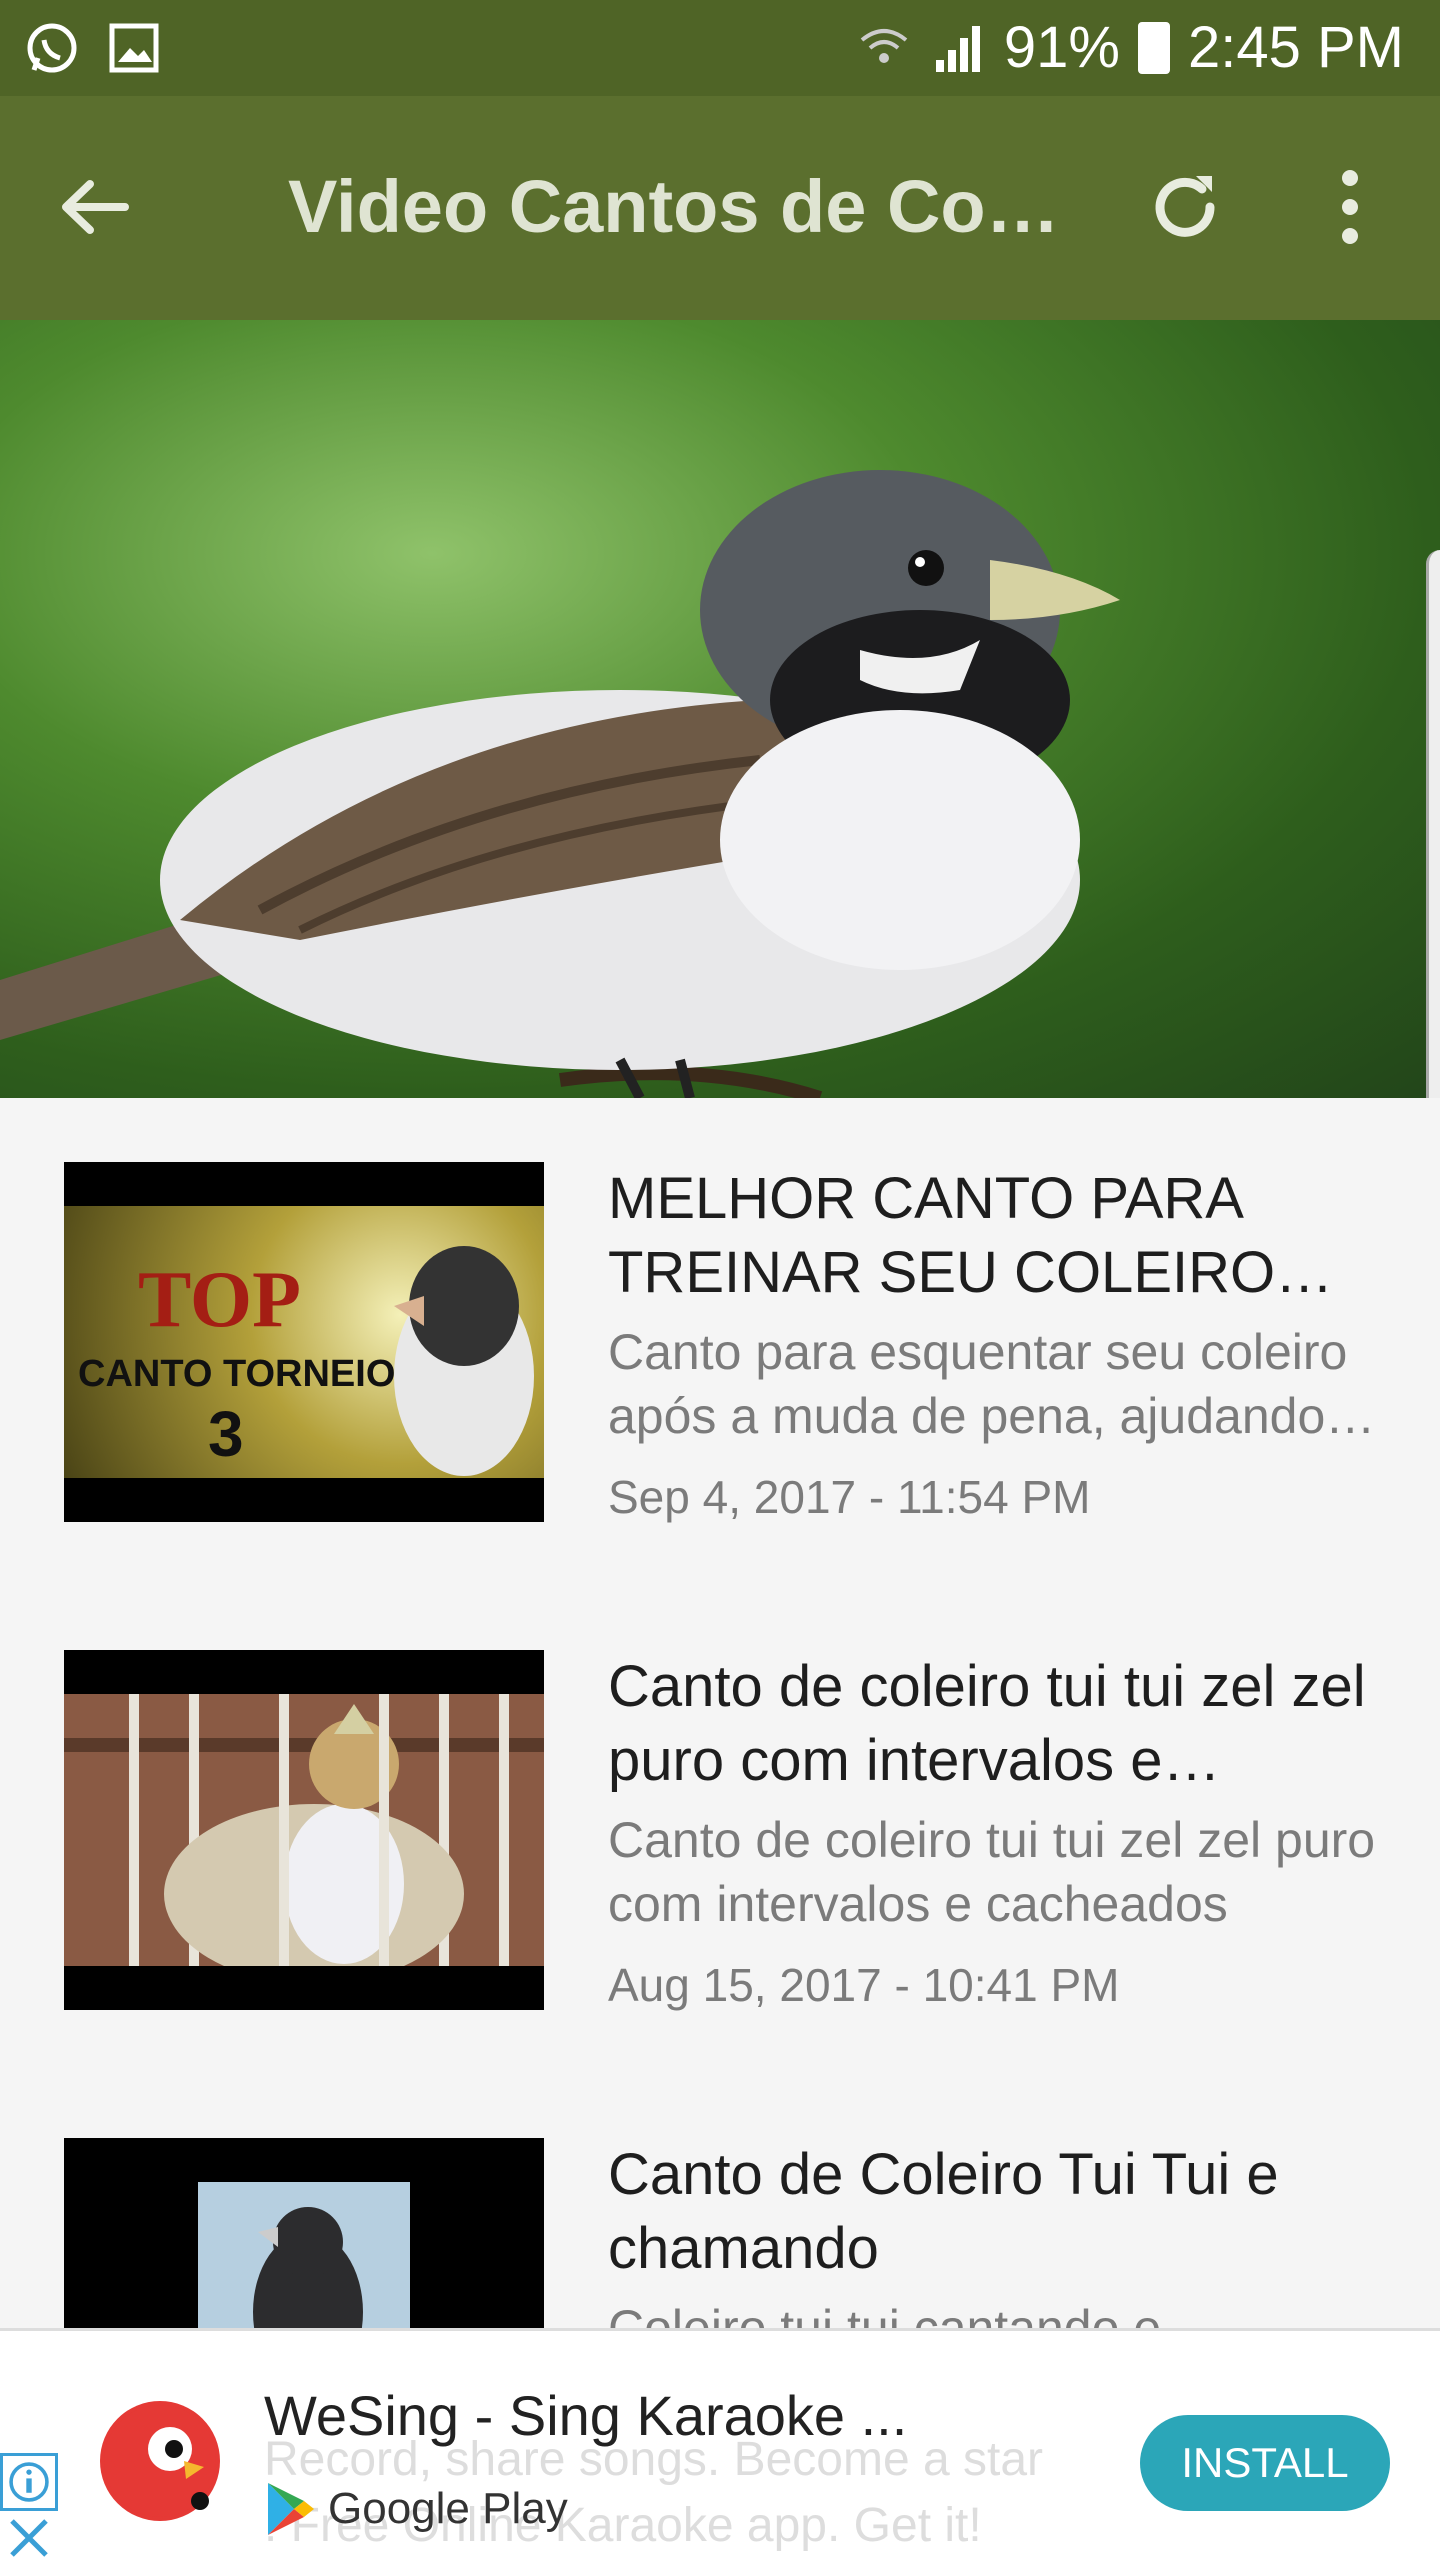 The image size is (1440, 2560). Describe the element at coordinates (1185, 207) in the screenshot. I see `refresh-icon` at that location.